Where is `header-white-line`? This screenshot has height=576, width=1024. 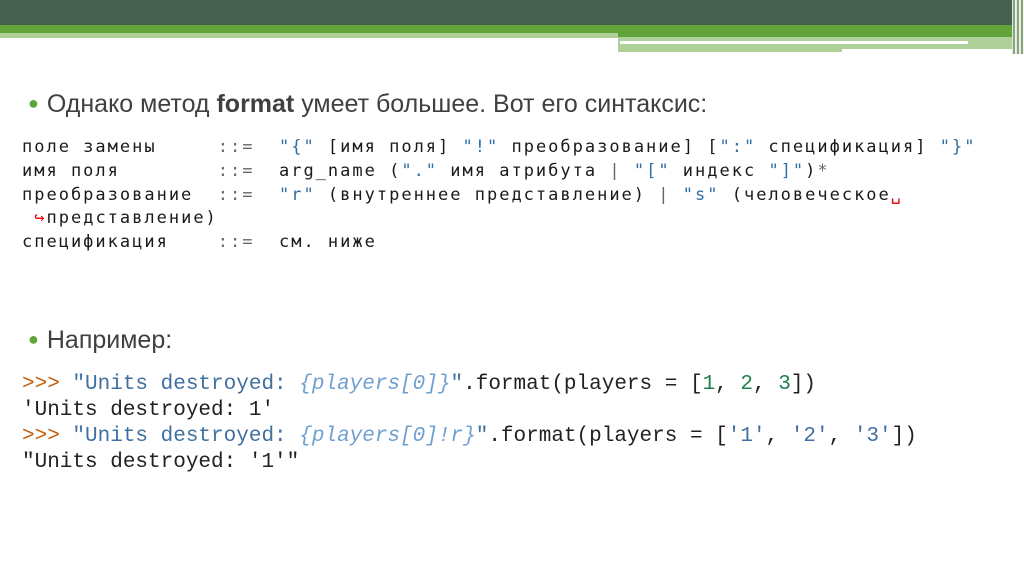 header-white-line is located at coordinates (794, 42).